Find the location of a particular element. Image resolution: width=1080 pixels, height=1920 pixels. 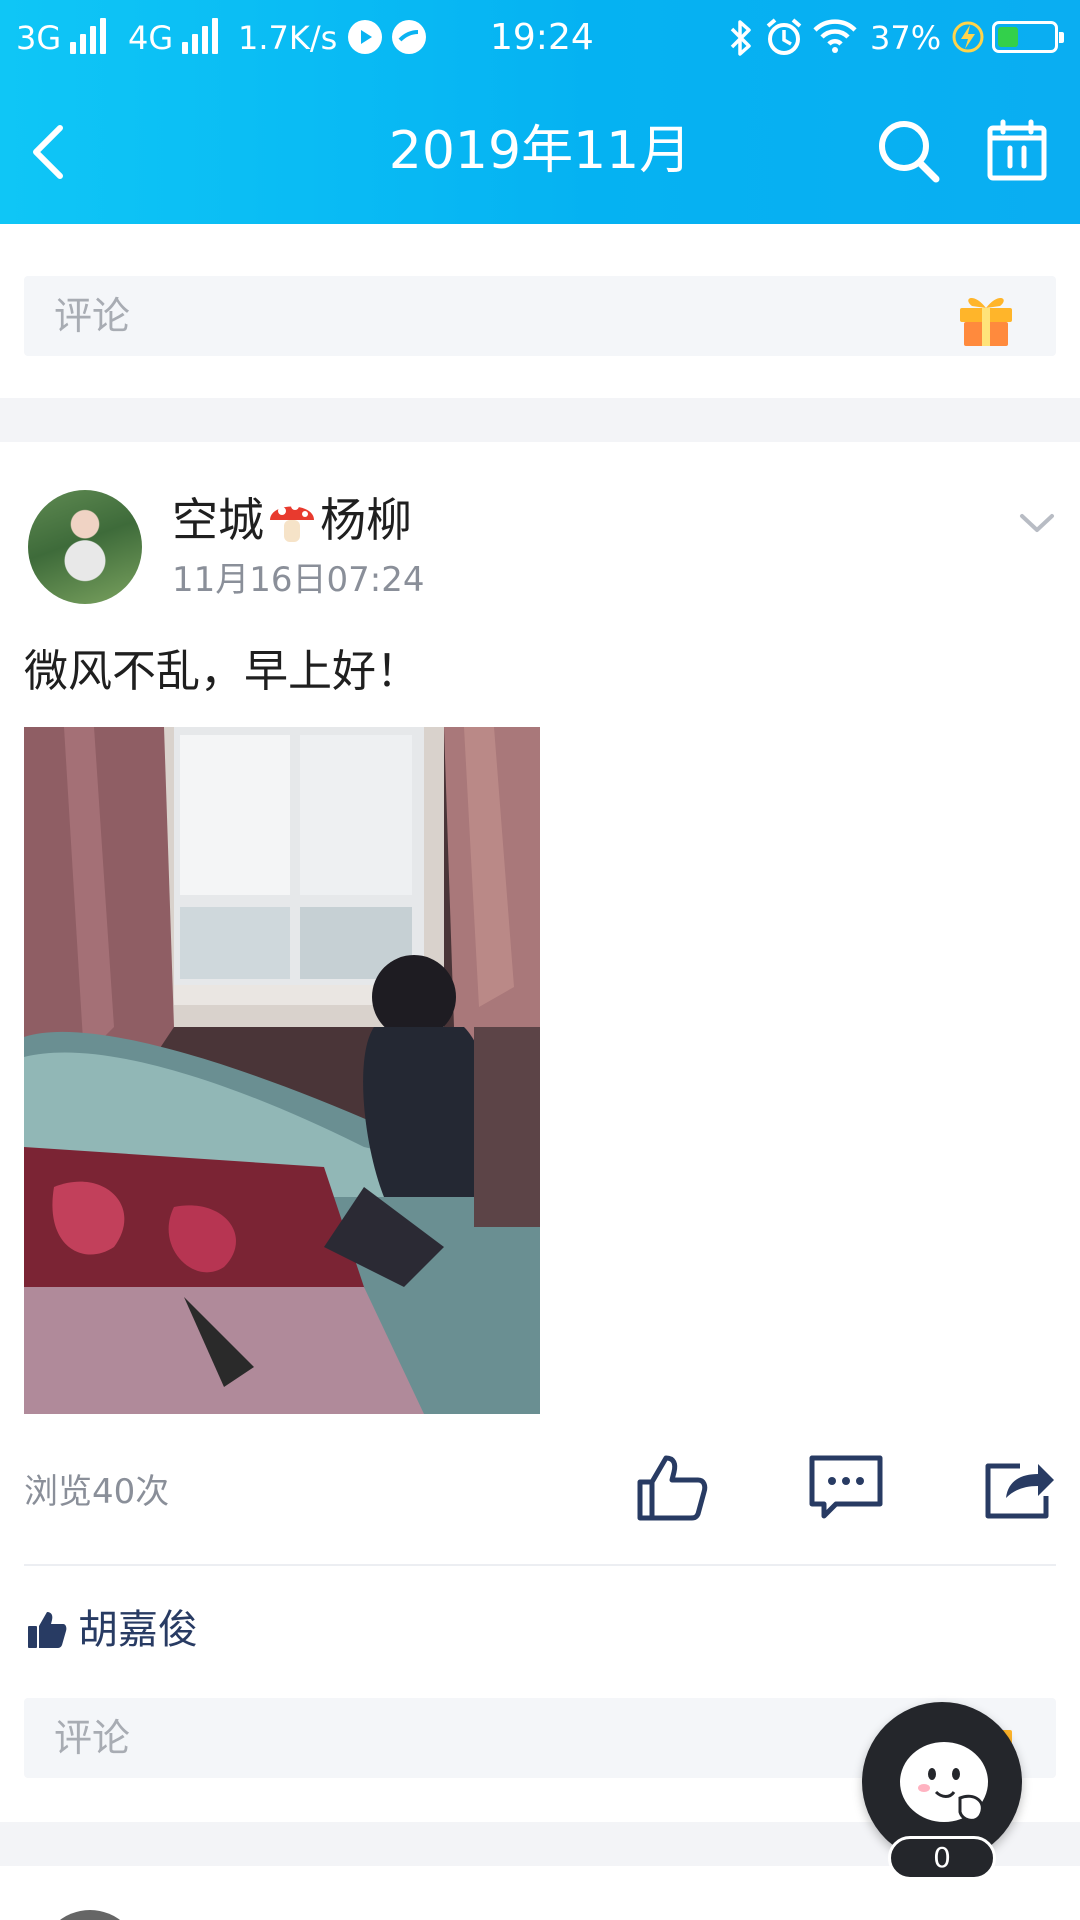

battery-percent: 37% is located at coordinates (906, 38).